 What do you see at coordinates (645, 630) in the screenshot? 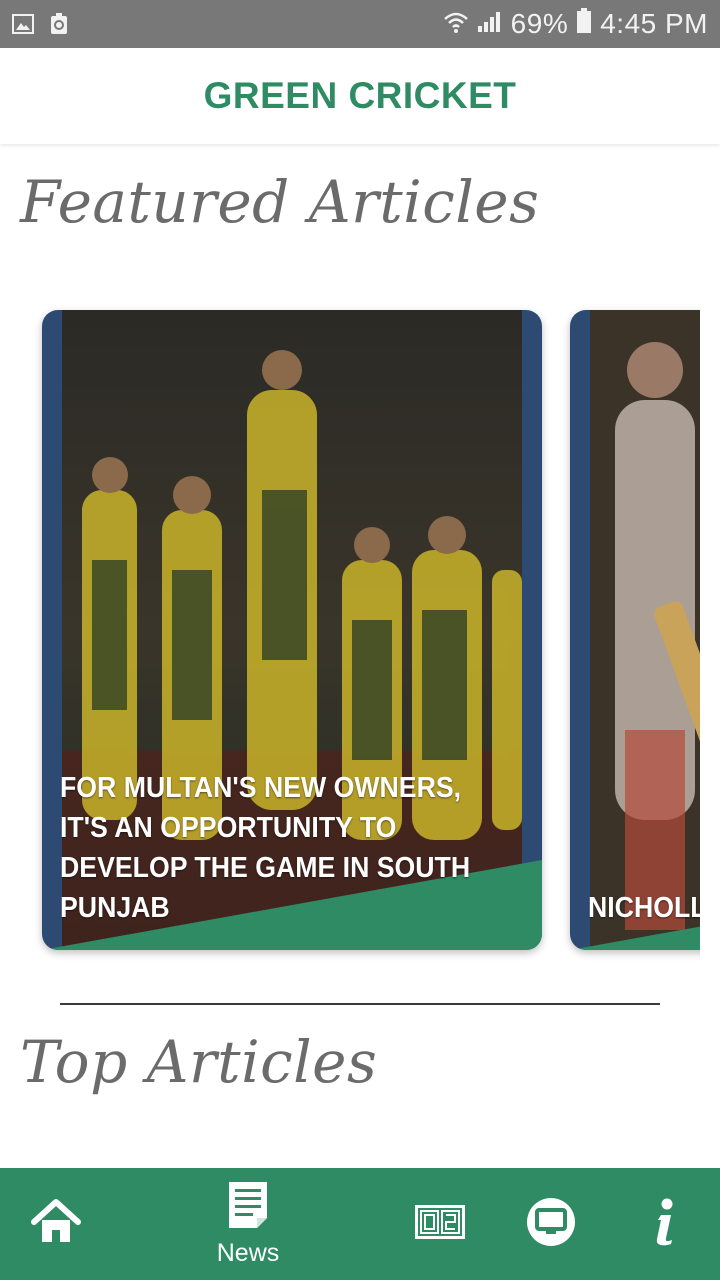
I see `article-photo` at bounding box center [645, 630].